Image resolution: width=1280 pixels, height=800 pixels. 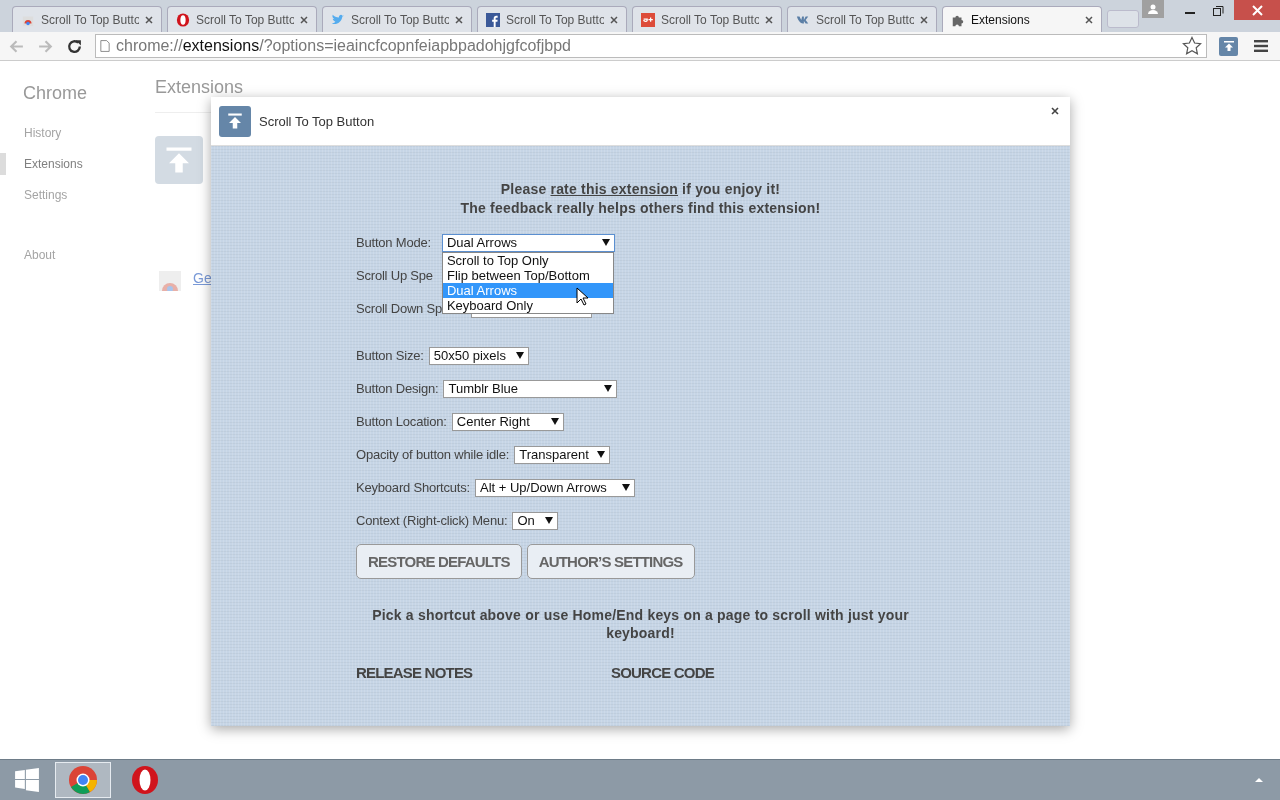 I want to click on settings-button: RESTORE DEFAULTS, so click(x=439, y=561).